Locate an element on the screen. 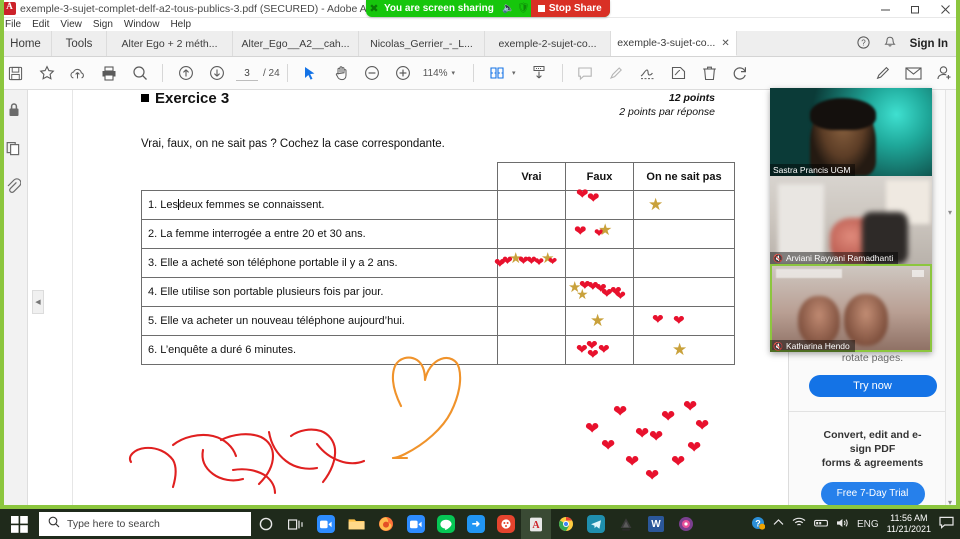 The height and width of the screenshot is (539, 960). try-now-button: Try now is located at coordinates (872, 386).